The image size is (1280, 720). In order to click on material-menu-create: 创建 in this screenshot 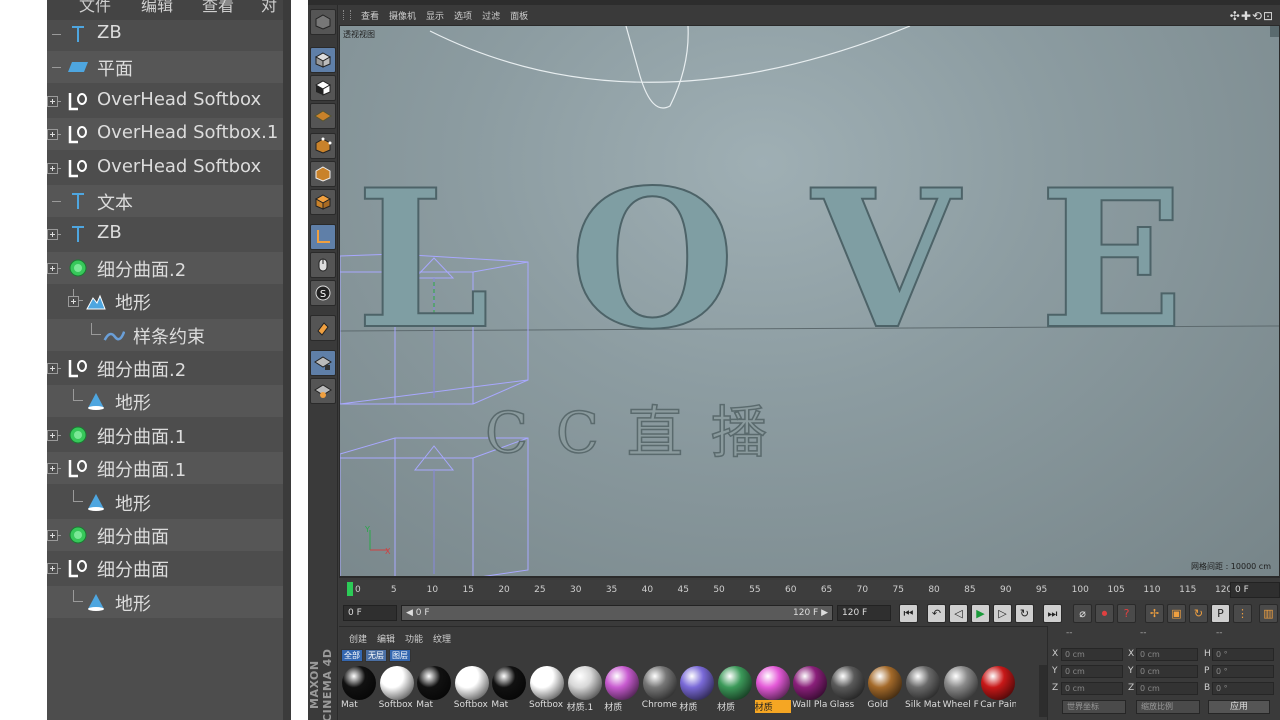, I will do `click(358, 638)`.